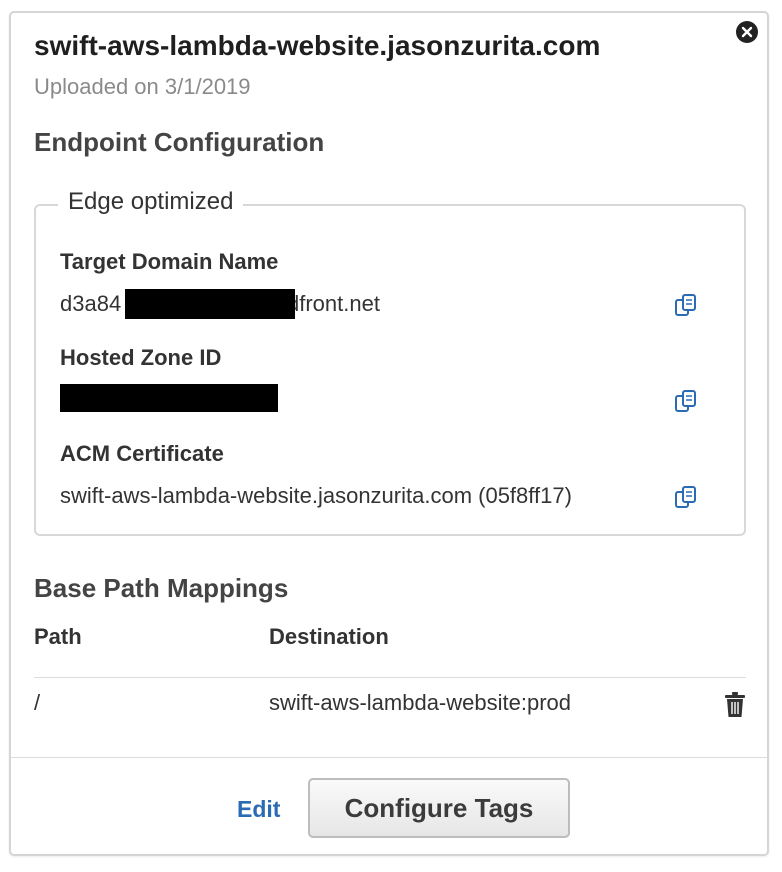 Image resolution: width=782 pixels, height=872 pixels. What do you see at coordinates (169, 398) in the screenshot?
I see `hosted-zone-id-redacted` at bounding box center [169, 398].